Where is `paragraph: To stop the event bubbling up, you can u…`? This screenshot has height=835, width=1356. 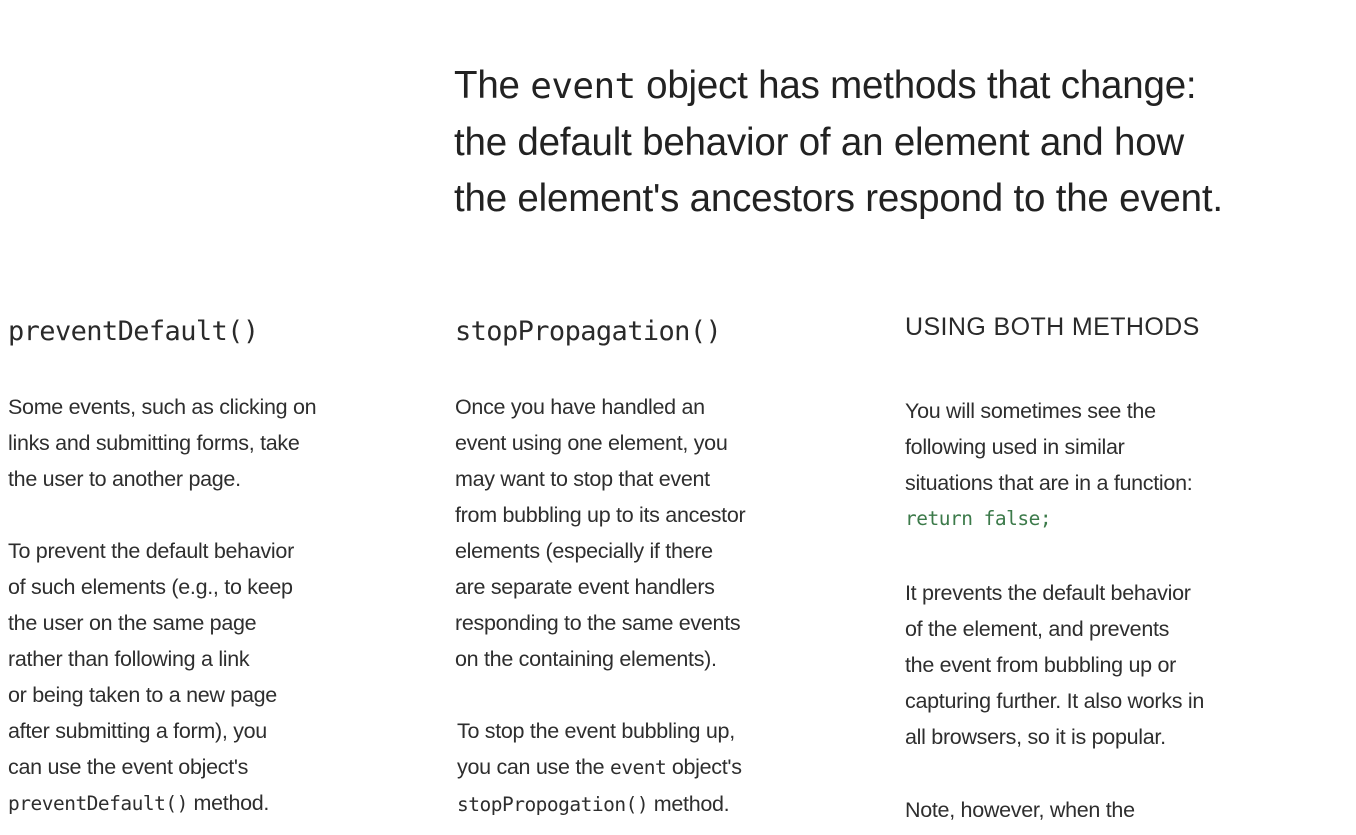 paragraph: To stop the event bubbling up, you can u… is located at coordinates (599, 768).